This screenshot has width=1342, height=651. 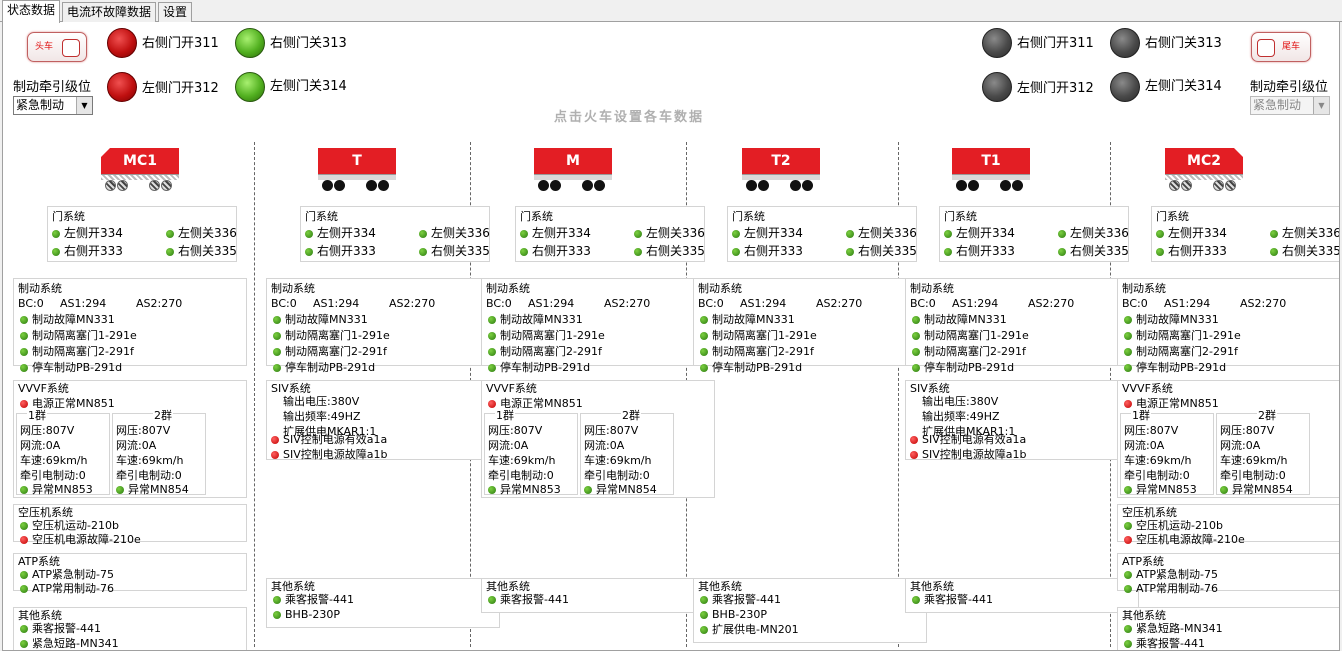 I want to click on vvvf-g1-box: 1群 网压:807V 网流:0A 车速:69km/h 牵引电制动:0 异常MN853, so click(x=531, y=453).